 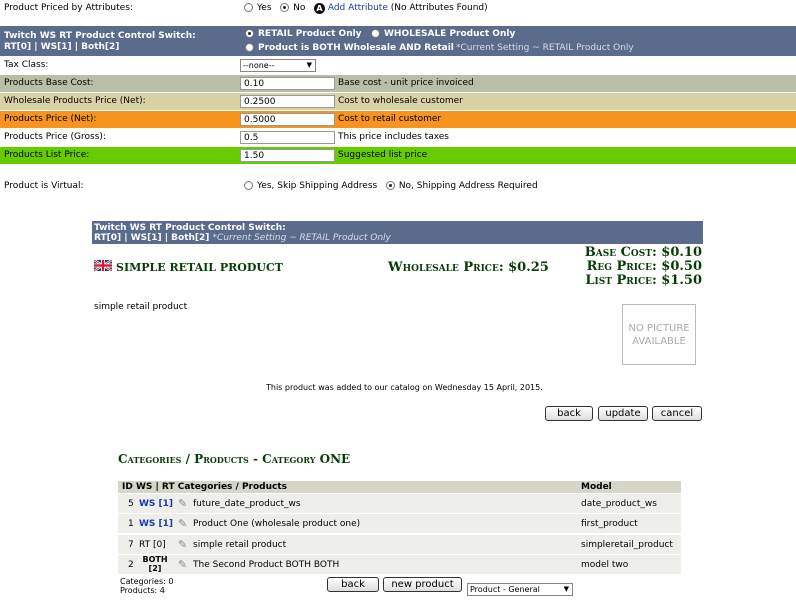 I want to click on attributes-no-radio, so click(x=285, y=7).